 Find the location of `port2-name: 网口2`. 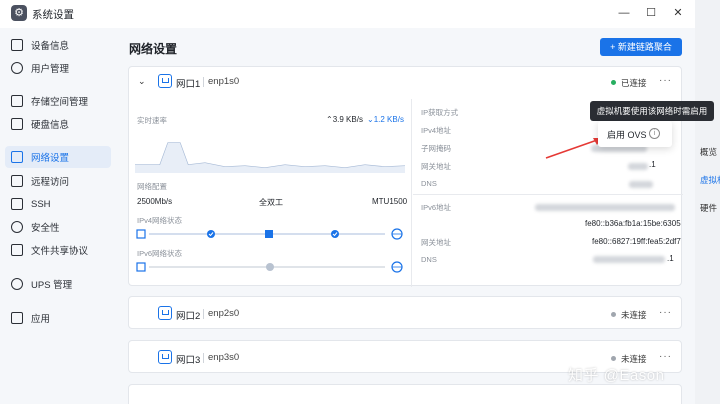

port2-name: 网口2 is located at coordinates (188, 316).